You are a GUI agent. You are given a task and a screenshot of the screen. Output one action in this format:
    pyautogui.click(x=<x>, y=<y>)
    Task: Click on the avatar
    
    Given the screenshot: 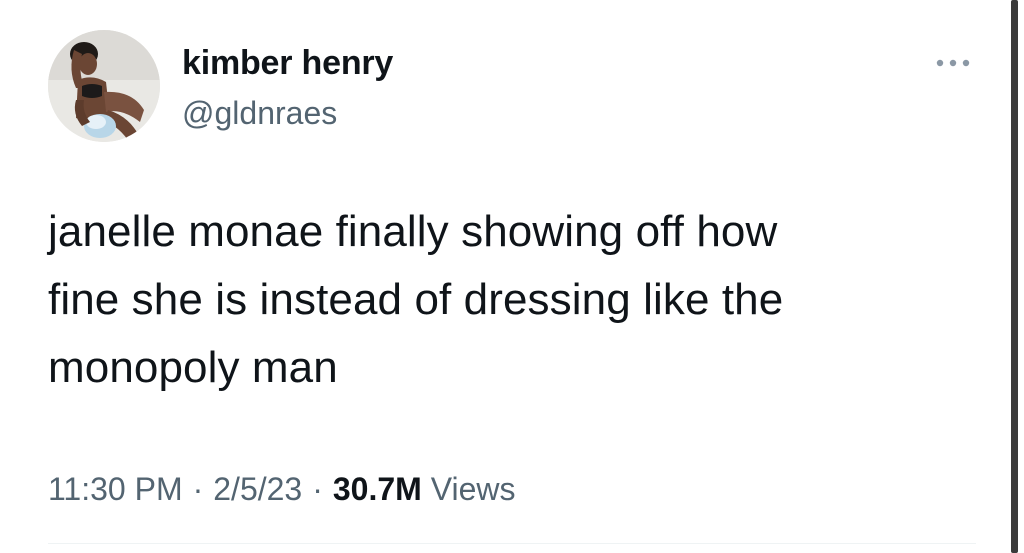 What is the action you would take?
    pyautogui.click(x=104, y=86)
    